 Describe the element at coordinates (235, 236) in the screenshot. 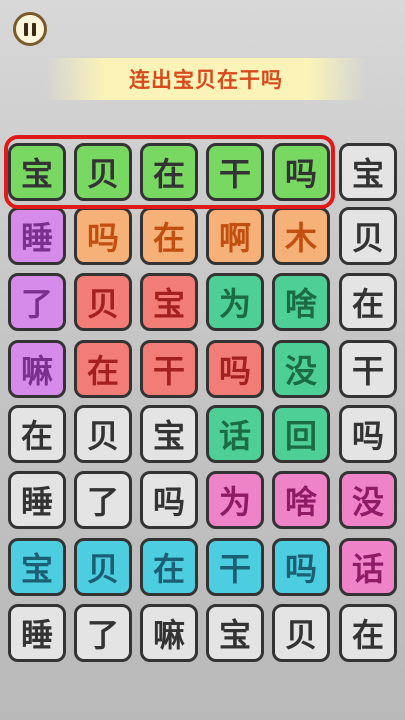

I see `grid-tile: 啊` at that location.